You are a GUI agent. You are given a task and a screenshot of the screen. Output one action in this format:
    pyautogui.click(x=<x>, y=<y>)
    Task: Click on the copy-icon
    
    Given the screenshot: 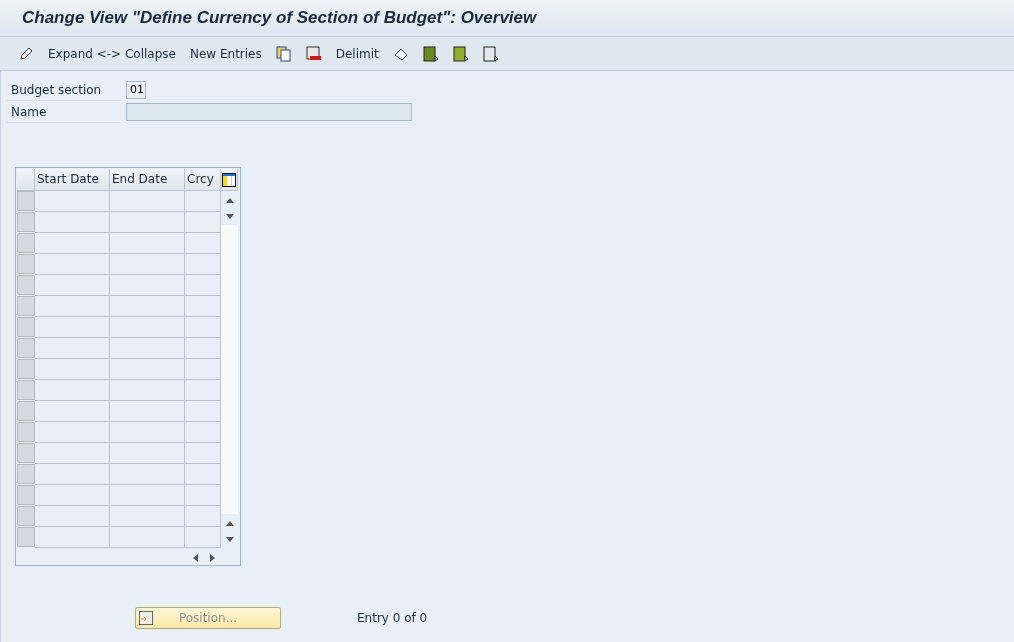 What is the action you would take?
    pyautogui.click(x=283, y=53)
    